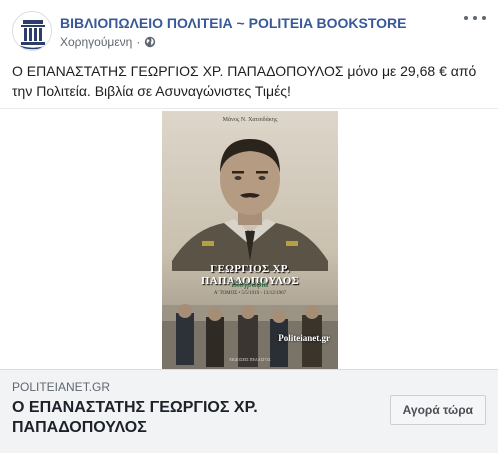 This screenshot has width=498, height=453. What do you see at coordinates (150, 42) in the screenshot?
I see `globe-icon` at bounding box center [150, 42].